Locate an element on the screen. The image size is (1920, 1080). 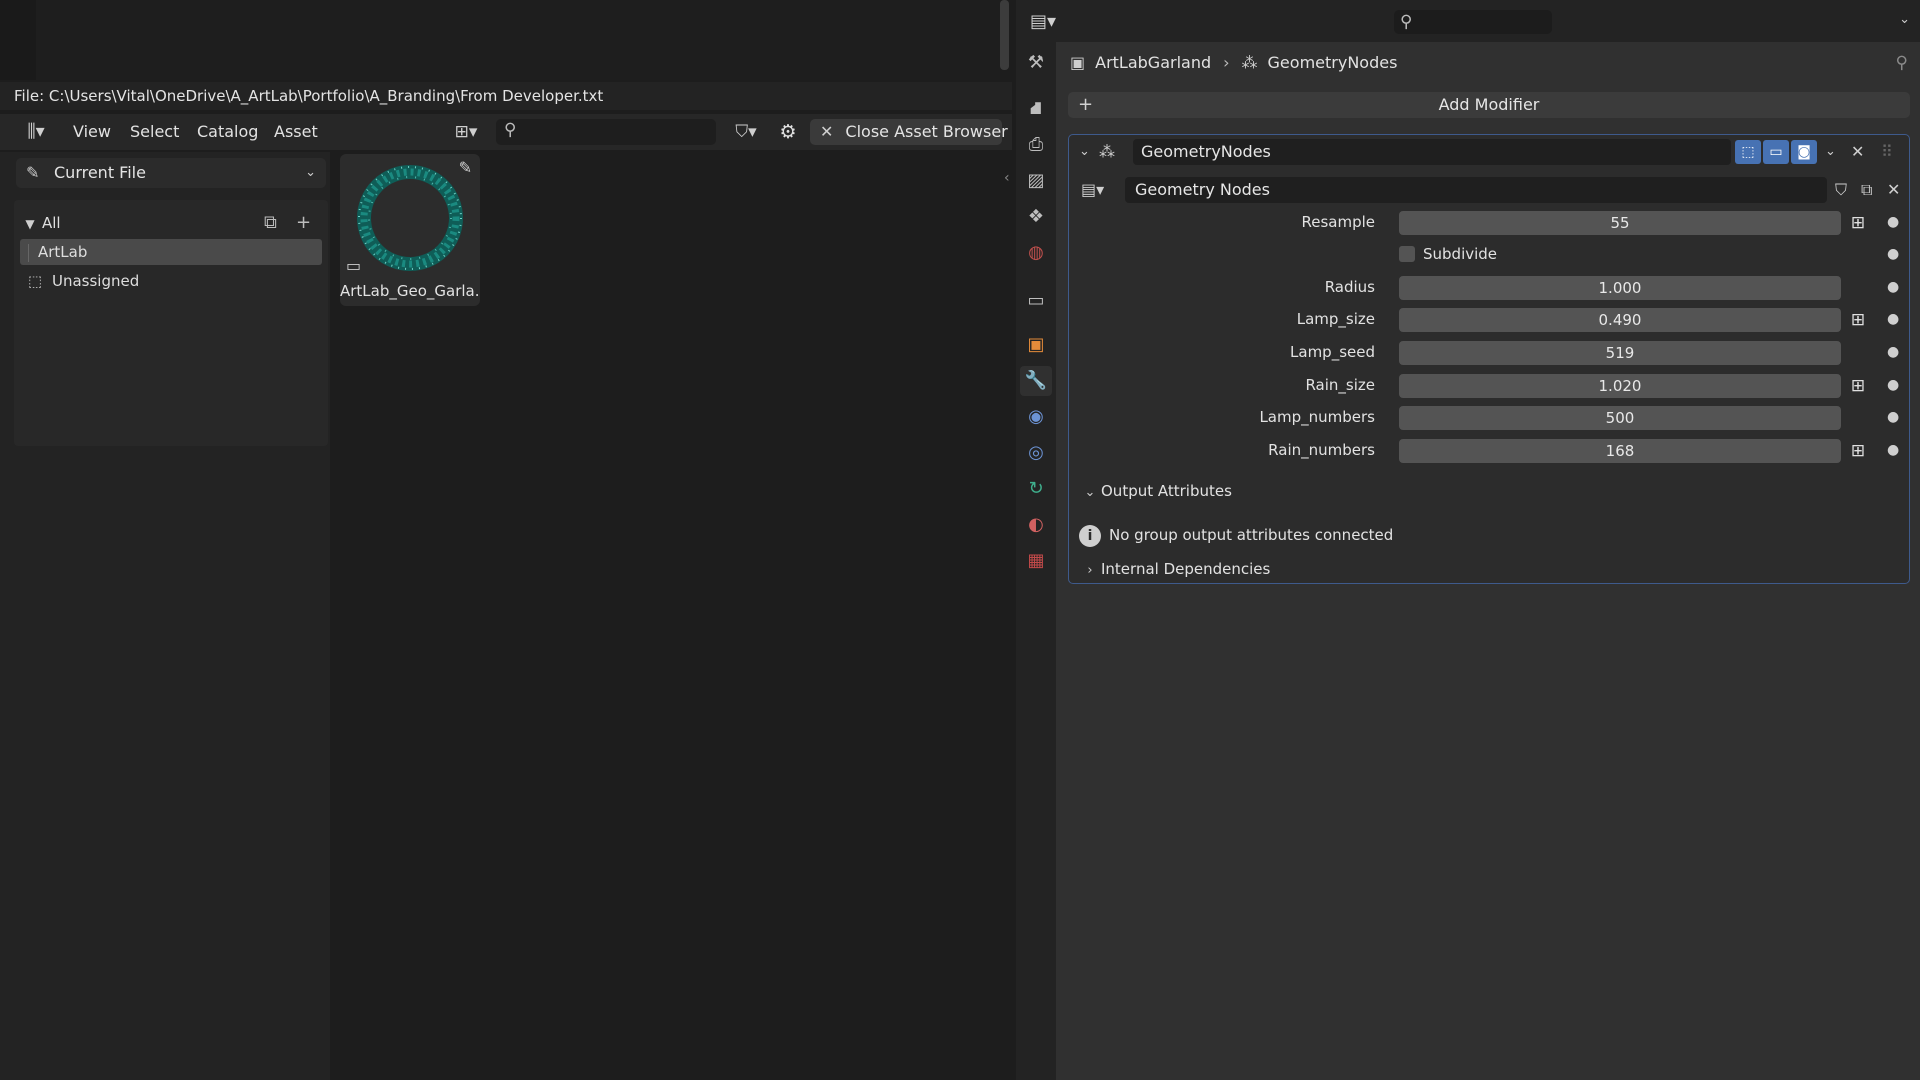
catalog-tree: ▼ All ⧉ + ArtLab ⬚ Unassigned is located at coordinates (171, 323).